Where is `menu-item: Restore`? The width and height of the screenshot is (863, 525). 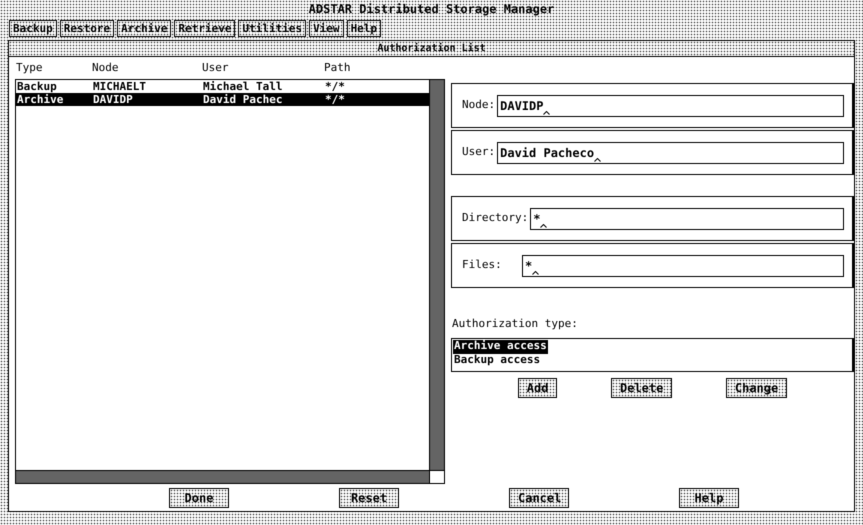 menu-item: Restore is located at coordinates (87, 28).